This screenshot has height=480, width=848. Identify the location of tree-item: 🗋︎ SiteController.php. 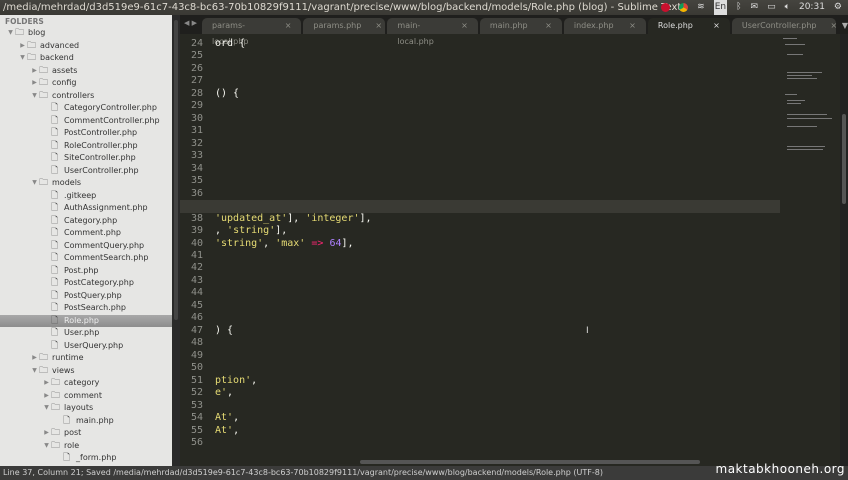
(86, 158).